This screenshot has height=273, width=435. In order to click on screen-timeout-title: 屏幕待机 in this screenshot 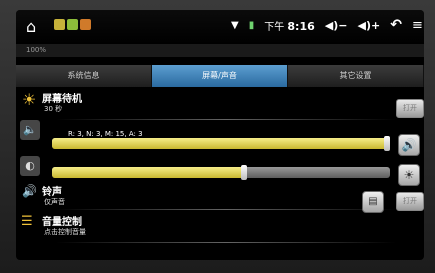, I will do `click(62, 99)`.